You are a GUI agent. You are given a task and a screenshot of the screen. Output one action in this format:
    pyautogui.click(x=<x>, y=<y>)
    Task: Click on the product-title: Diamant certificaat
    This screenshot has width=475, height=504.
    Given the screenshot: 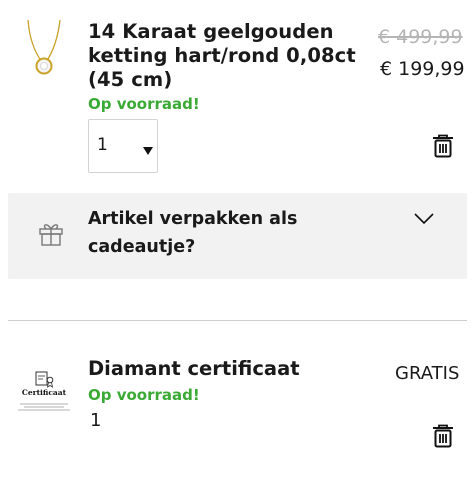 What is the action you would take?
    pyautogui.click(x=194, y=368)
    